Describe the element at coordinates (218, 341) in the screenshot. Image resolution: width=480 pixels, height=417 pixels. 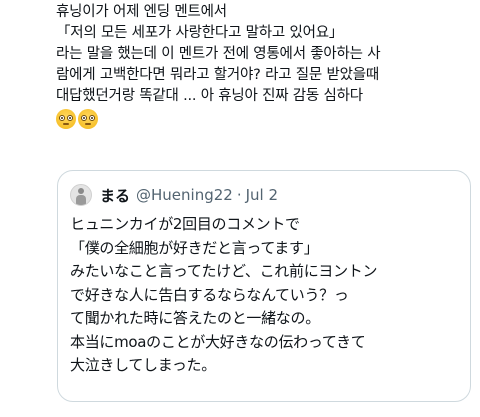
I see `quoted-text-line: 本当にmoaのことが大好きなの伝わってきて` at that location.